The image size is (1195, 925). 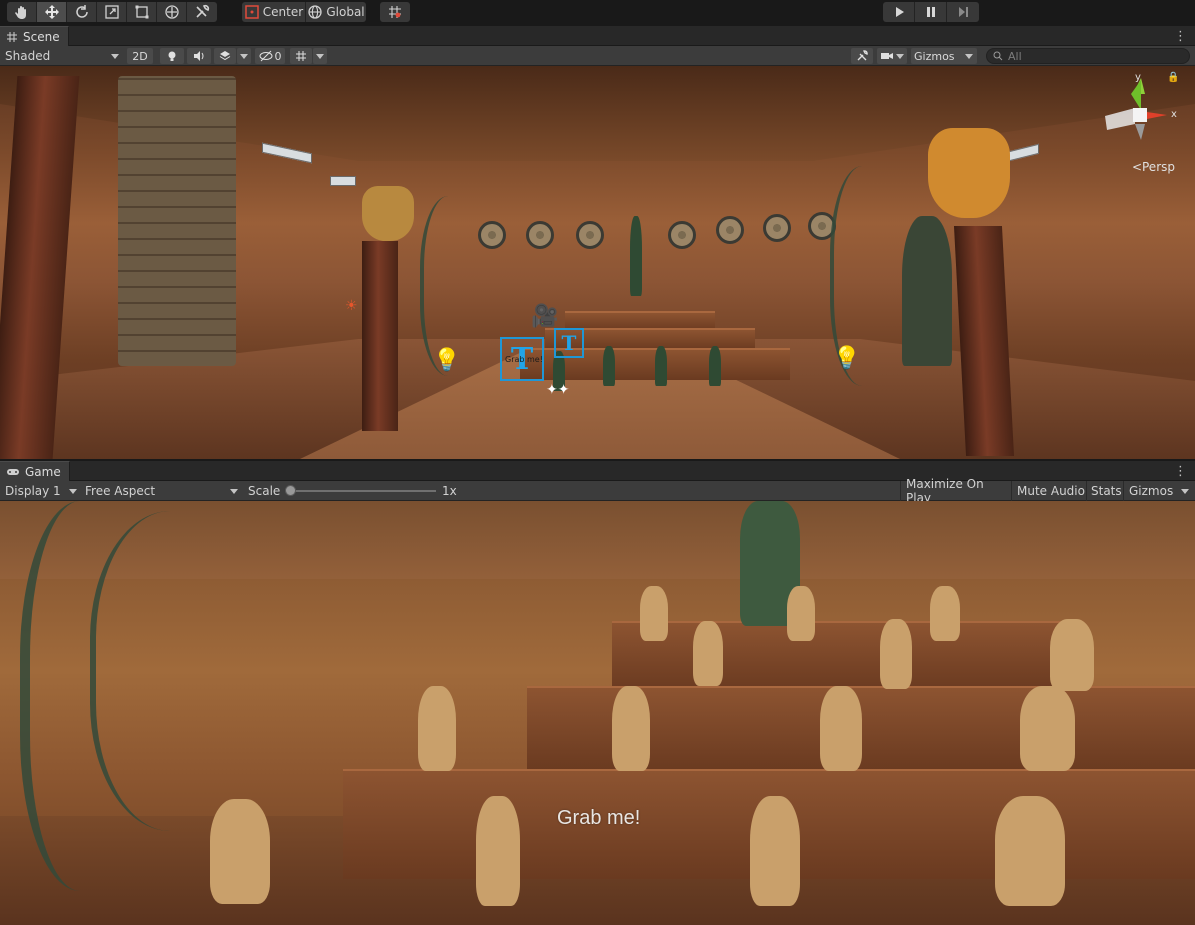 I want to click on 2d-mode-button: 2D, so click(x=140, y=56).